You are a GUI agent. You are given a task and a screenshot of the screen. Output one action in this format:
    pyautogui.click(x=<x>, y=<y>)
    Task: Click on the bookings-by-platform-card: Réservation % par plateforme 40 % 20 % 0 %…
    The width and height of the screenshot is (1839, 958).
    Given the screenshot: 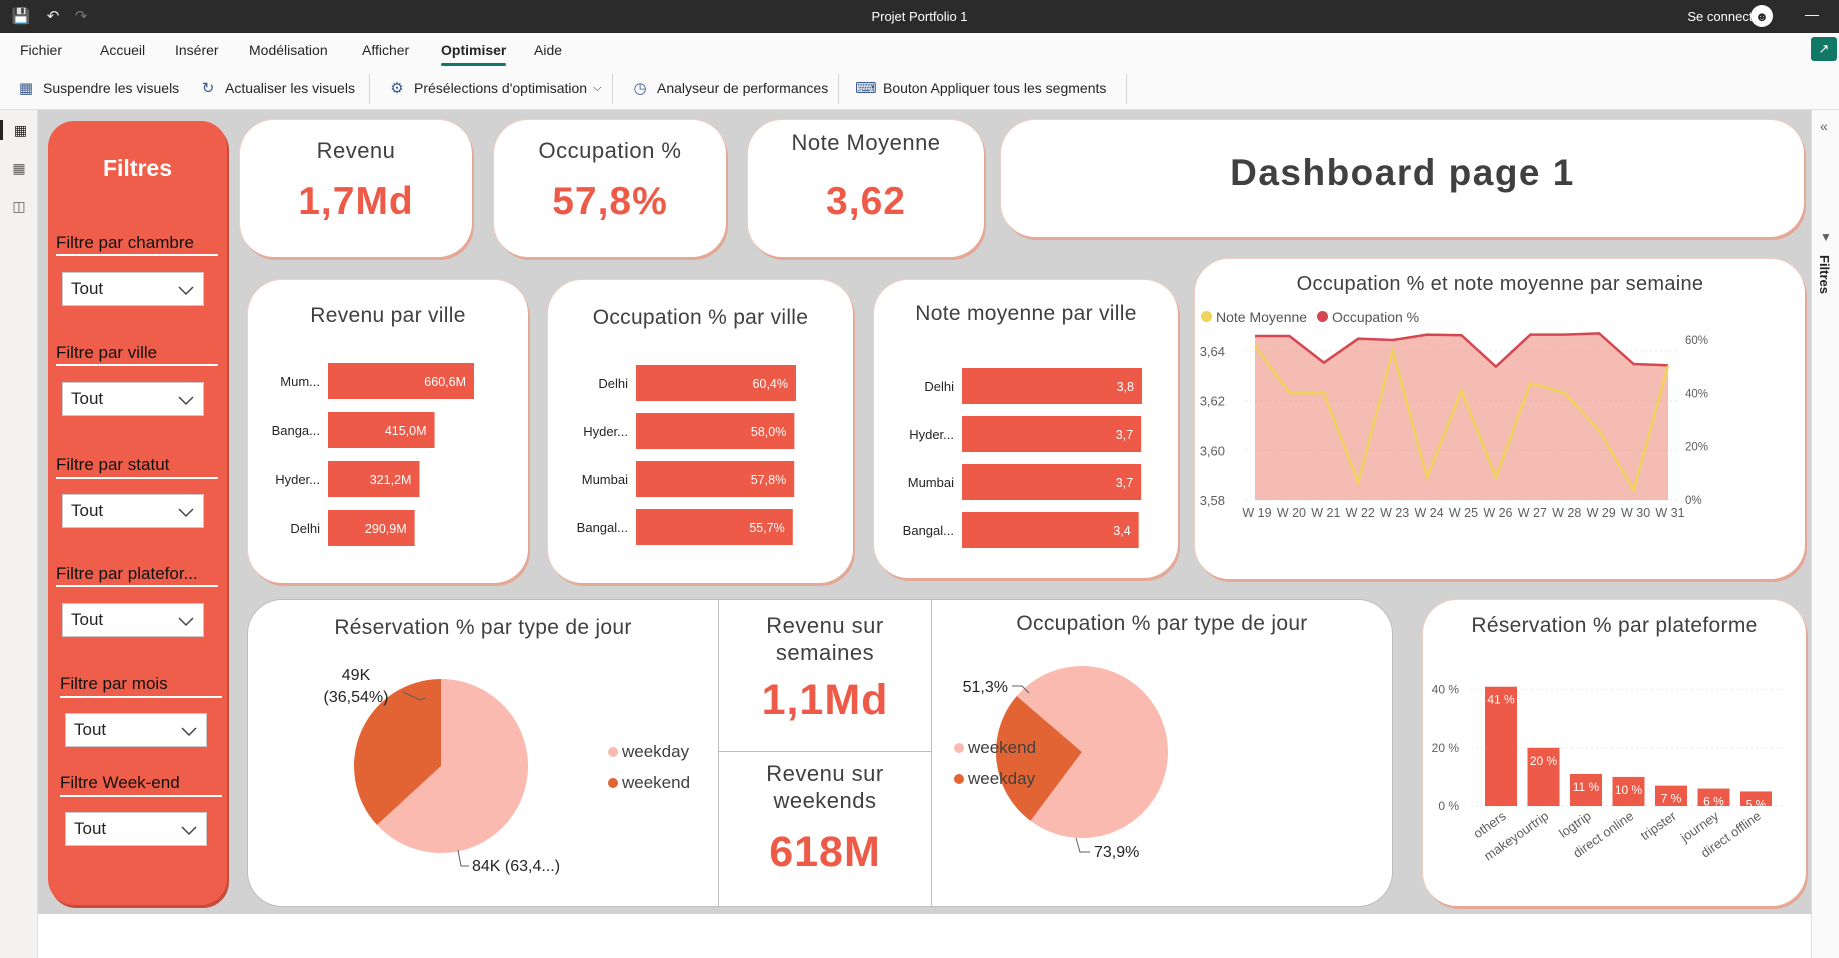 What is the action you would take?
    pyautogui.click(x=1614, y=753)
    